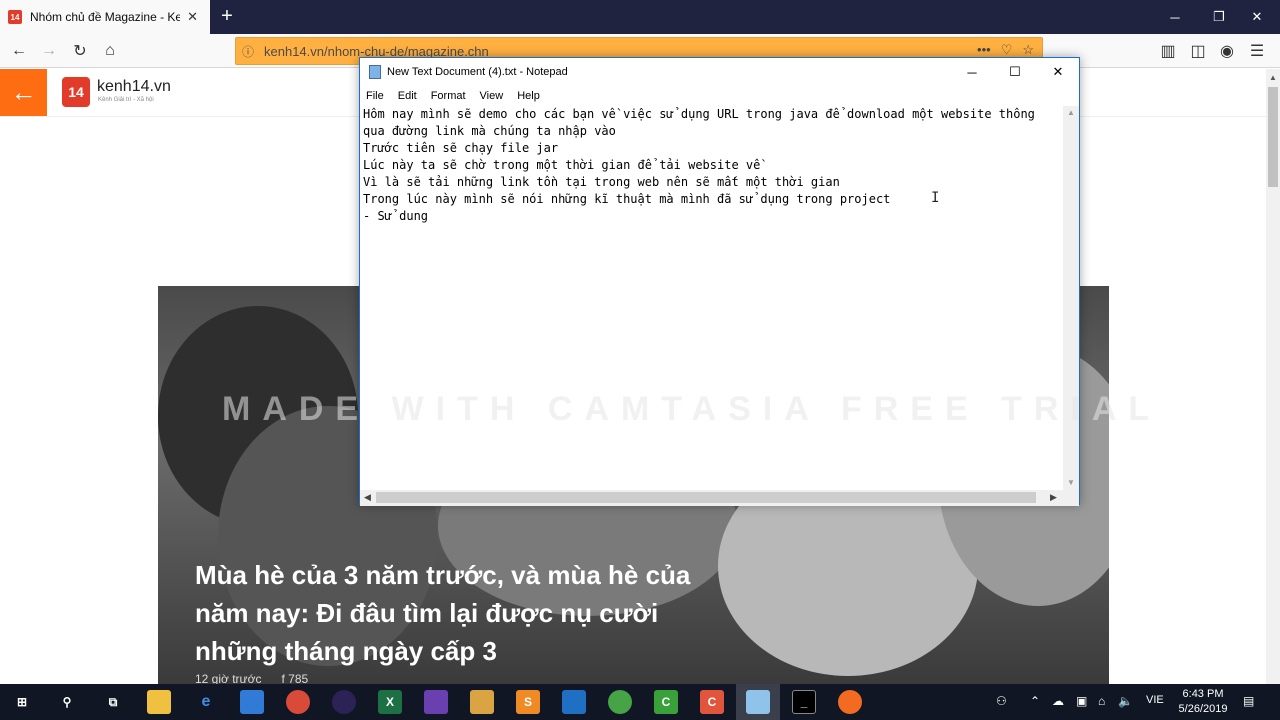 This screenshot has height=720, width=1280. What do you see at coordinates (712, 702) in the screenshot?
I see `camtasia-editor-icon: C` at bounding box center [712, 702].